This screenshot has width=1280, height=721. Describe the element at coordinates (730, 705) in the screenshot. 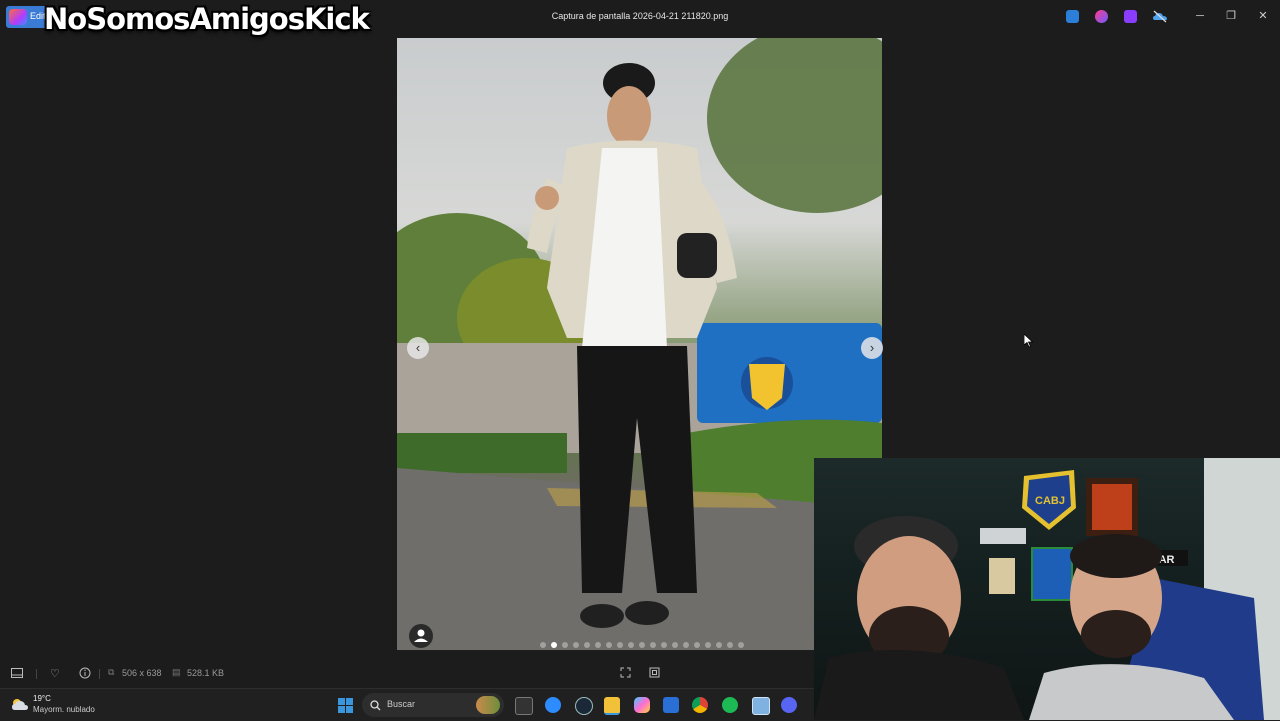

I see `spotify-app-icon` at that location.